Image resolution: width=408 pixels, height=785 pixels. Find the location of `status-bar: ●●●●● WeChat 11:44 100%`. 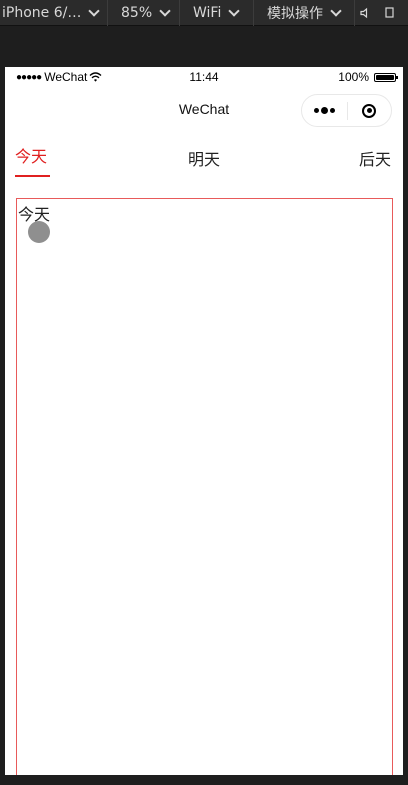

status-bar: ●●●●● WeChat 11:44 100% is located at coordinates (204, 77).